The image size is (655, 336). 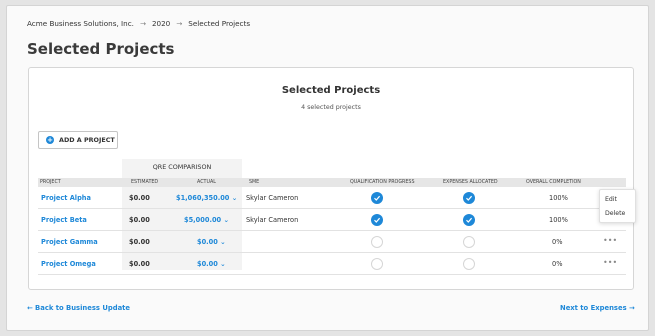 What do you see at coordinates (254, 182) in the screenshot?
I see `col-header-sme: SME` at bounding box center [254, 182].